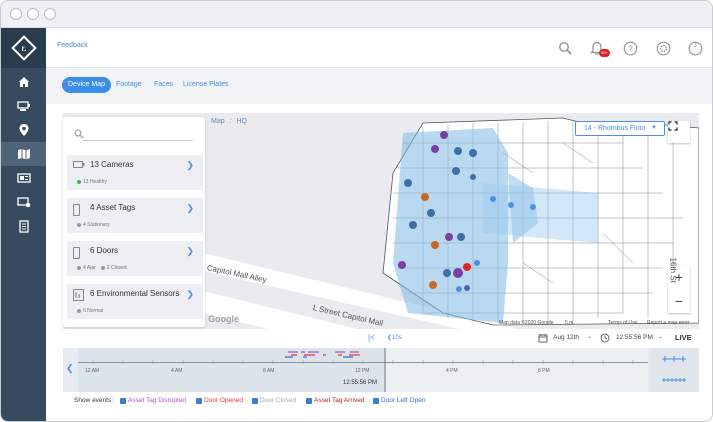 The image size is (713, 422). Describe the element at coordinates (668, 323) in the screenshot. I see `report-map-error-link: Report a map error` at that location.